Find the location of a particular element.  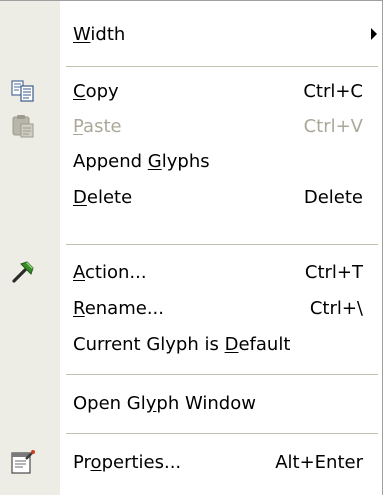

menu-item-shortcut: Alt+Enter is located at coordinates (319, 462).